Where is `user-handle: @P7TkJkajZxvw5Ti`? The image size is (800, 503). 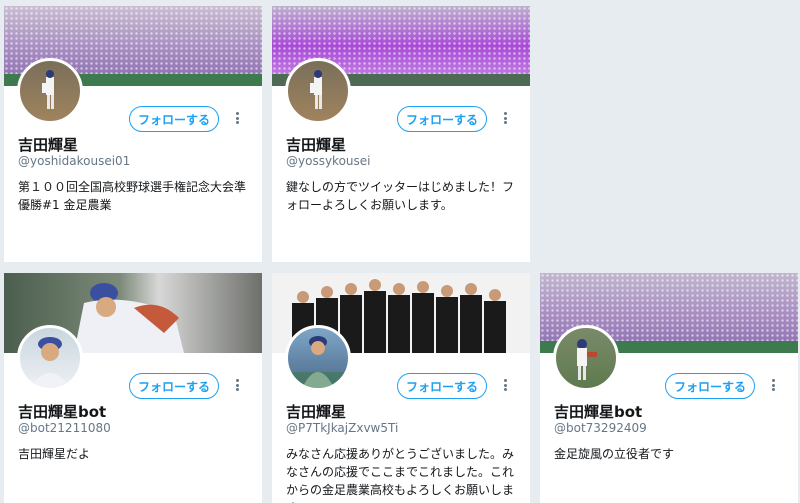 user-handle: @P7TkJkajZxvw5Ti is located at coordinates (342, 428).